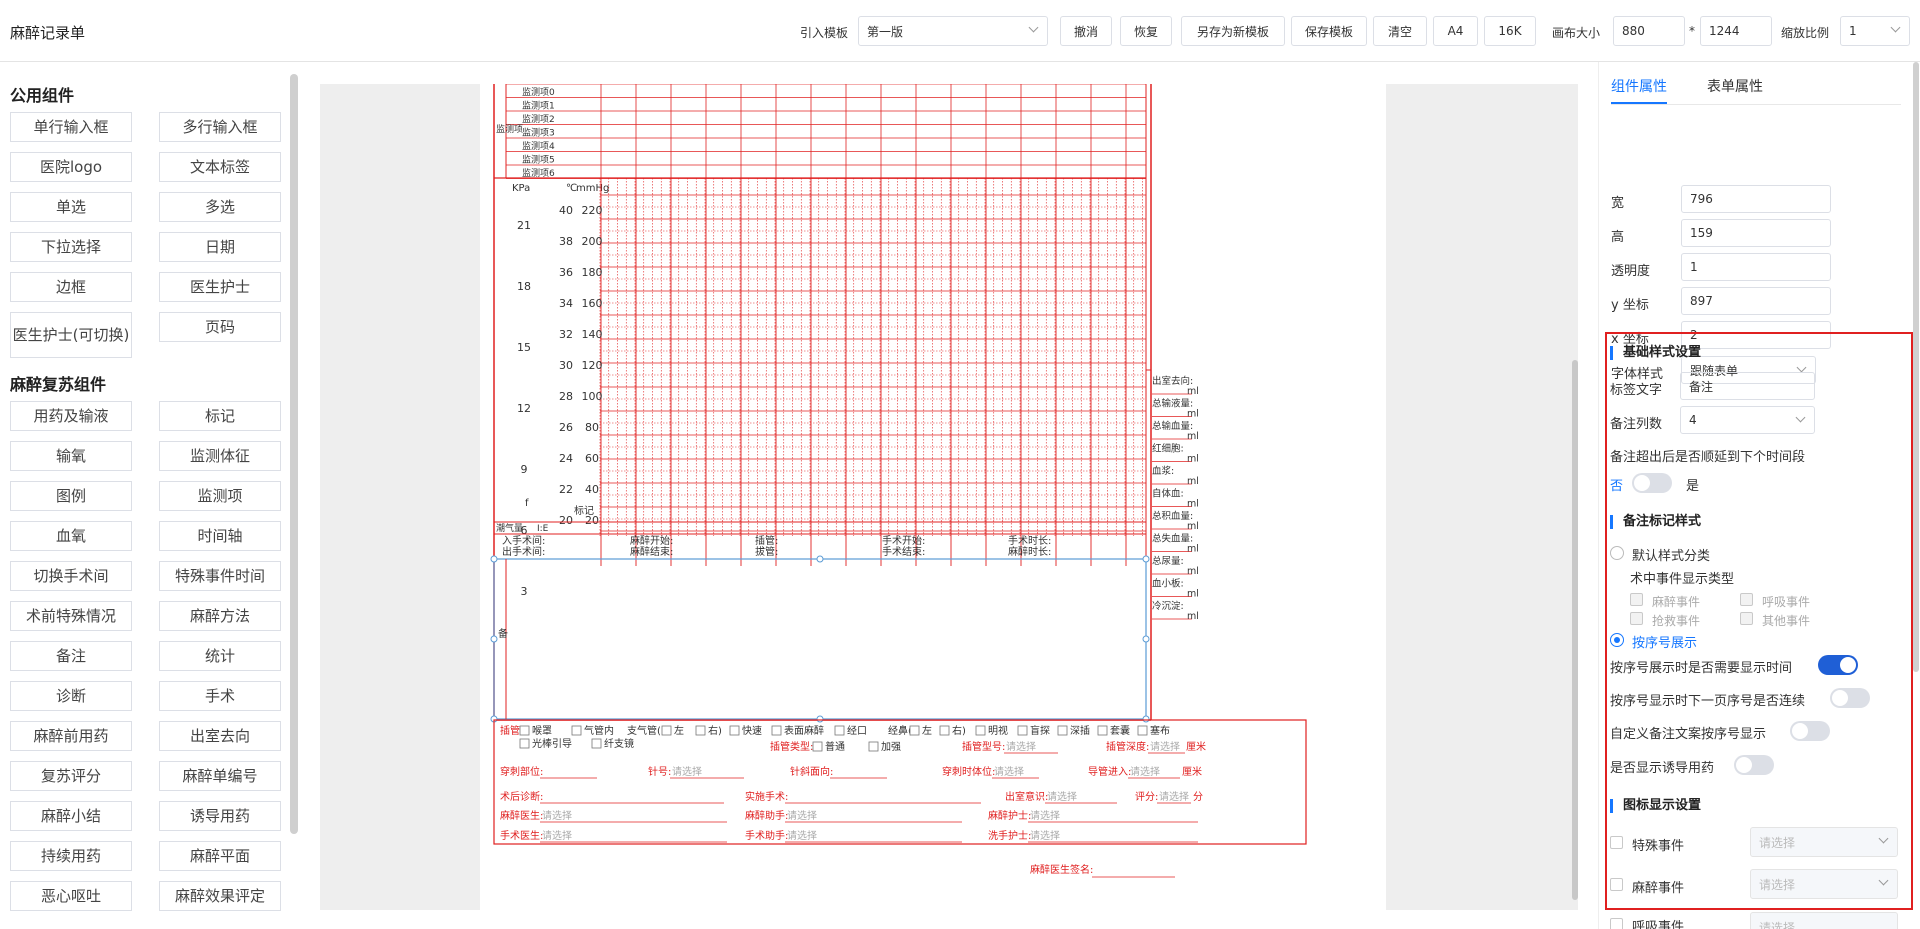  What do you see at coordinates (873, 746) in the screenshot?
I see `tube-reinforced-checkbox` at bounding box center [873, 746].